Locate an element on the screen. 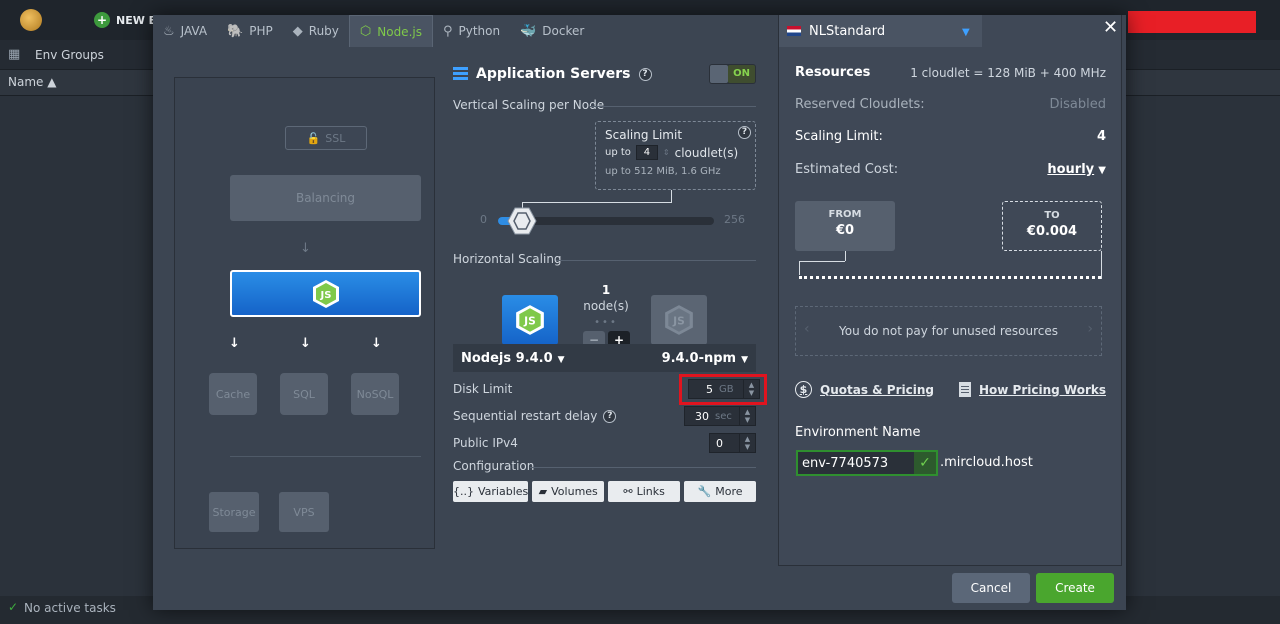 The height and width of the screenshot is (624, 1280). redacted-area is located at coordinates (1192, 22).